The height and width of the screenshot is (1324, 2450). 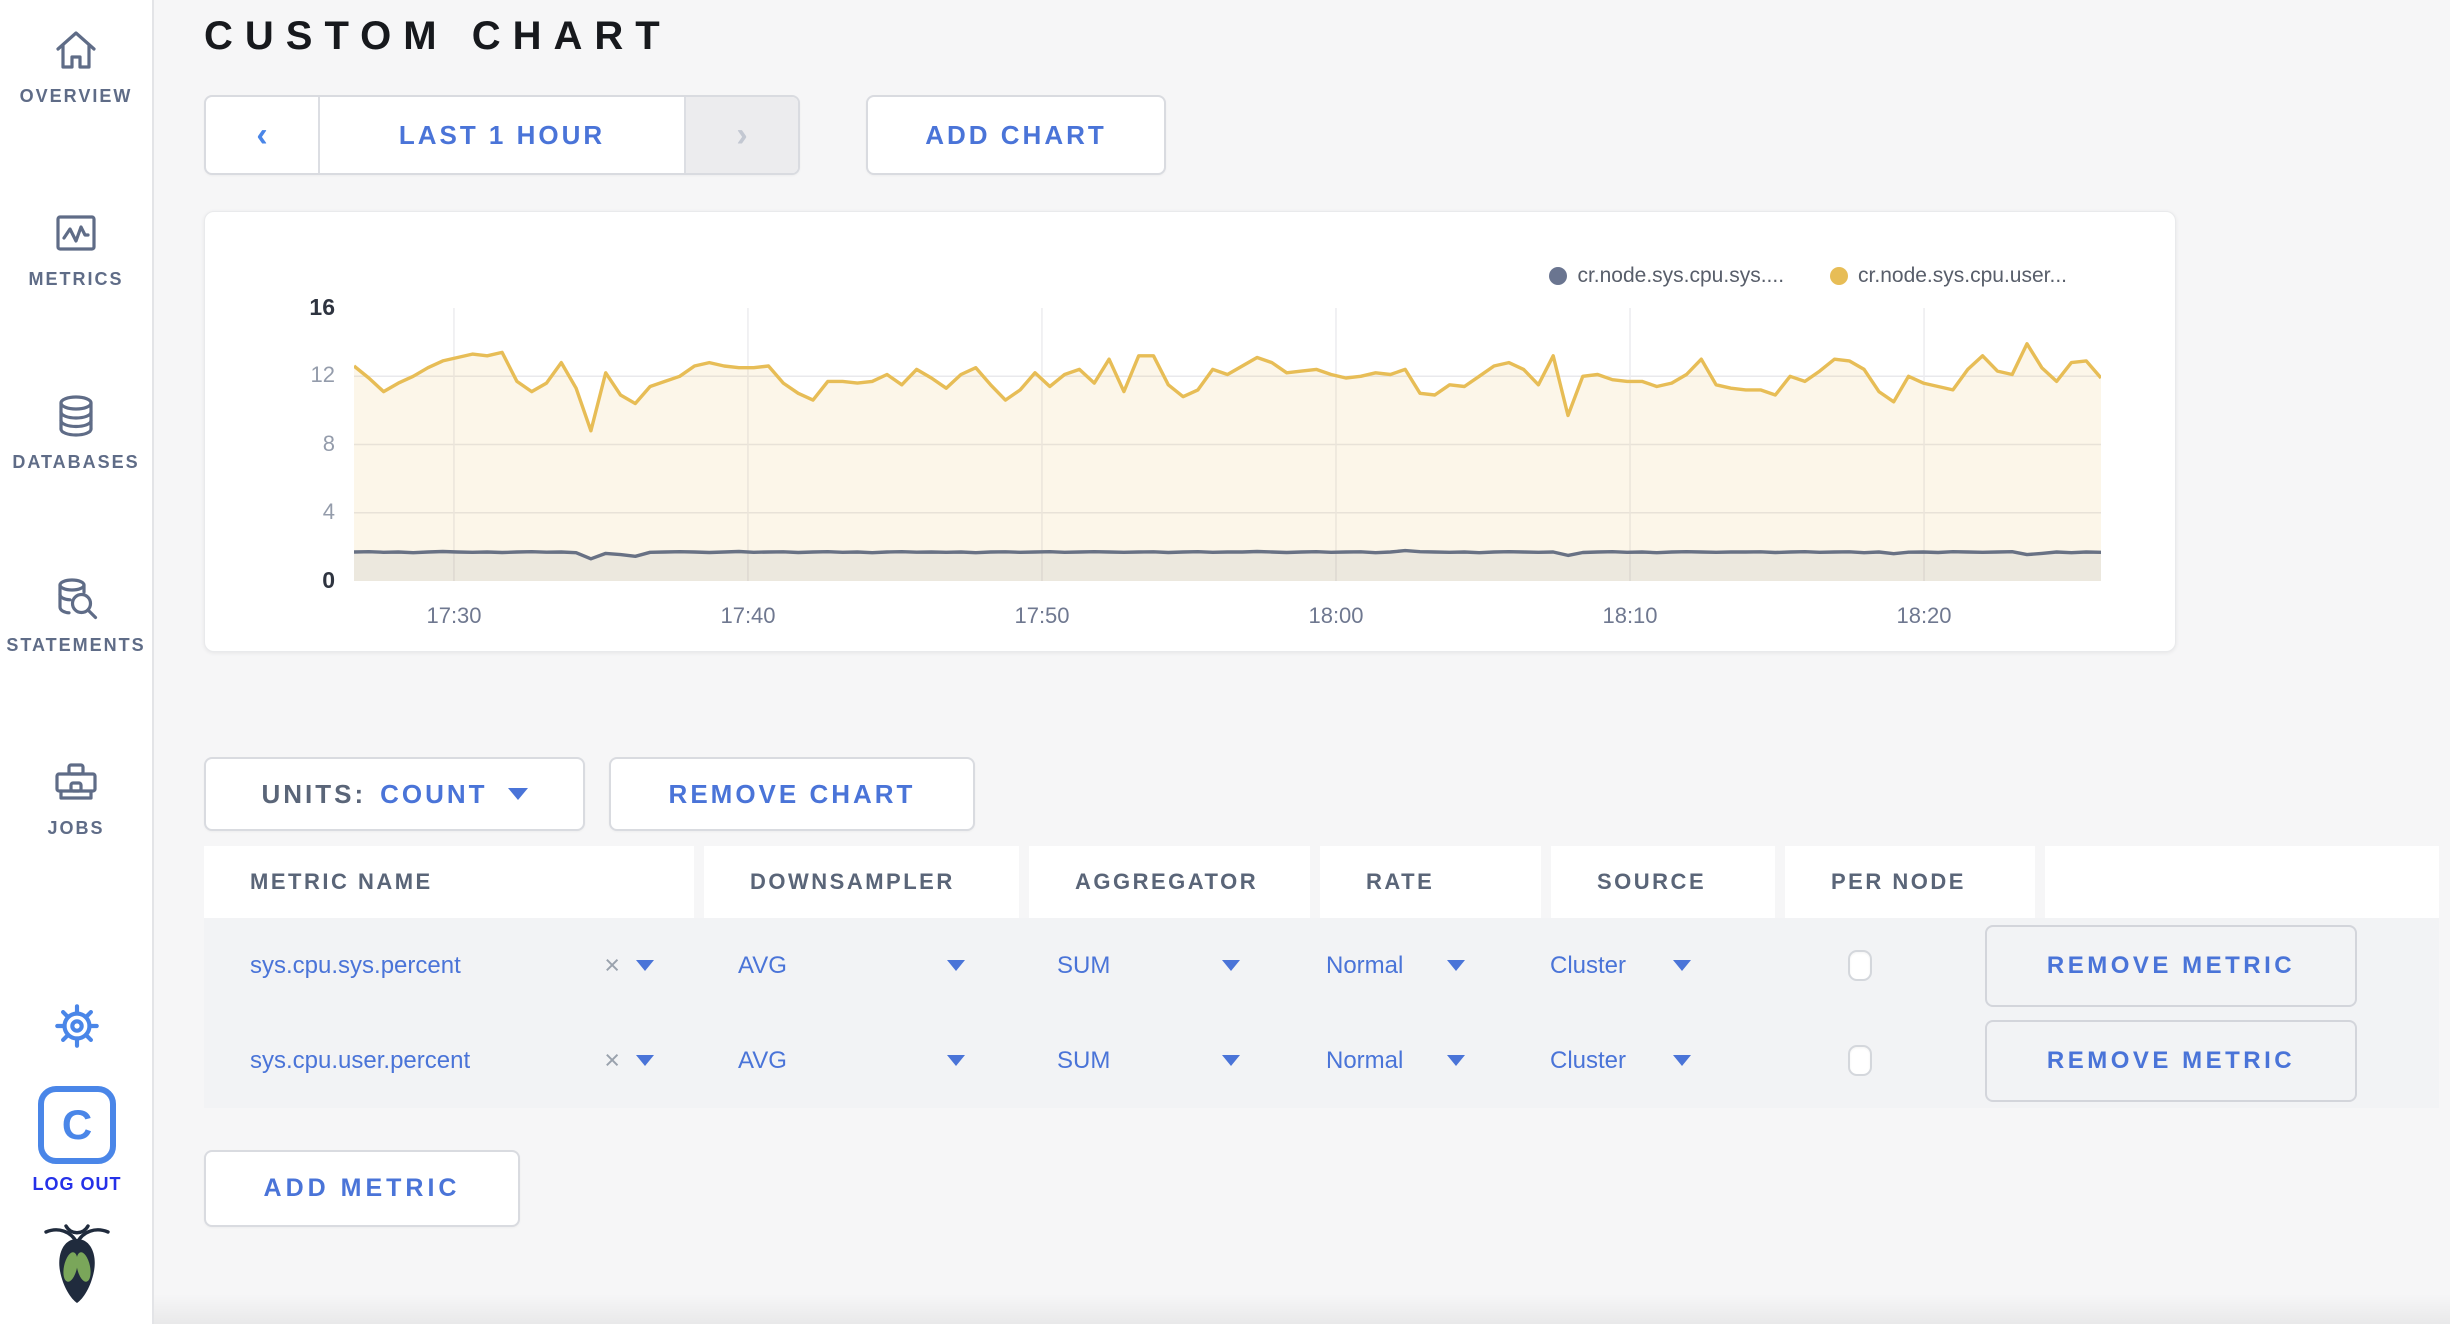 What do you see at coordinates (76, 782) in the screenshot?
I see `briefcase-icon` at bounding box center [76, 782].